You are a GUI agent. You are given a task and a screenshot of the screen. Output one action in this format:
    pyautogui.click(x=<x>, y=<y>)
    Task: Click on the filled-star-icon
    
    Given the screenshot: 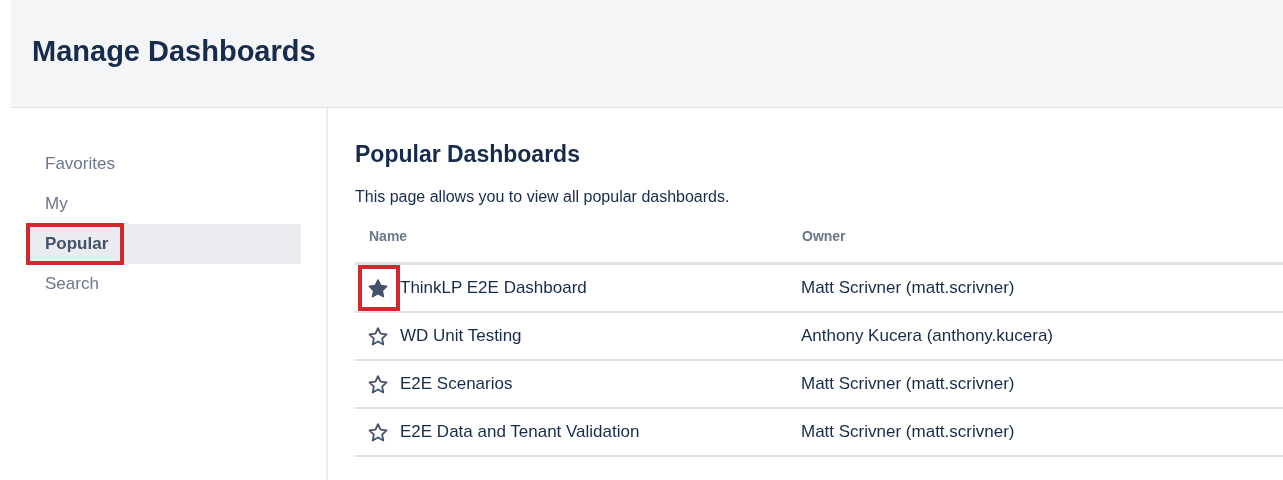 What is the action you would take?
    pyautogui.click(x=378, y=288)
    